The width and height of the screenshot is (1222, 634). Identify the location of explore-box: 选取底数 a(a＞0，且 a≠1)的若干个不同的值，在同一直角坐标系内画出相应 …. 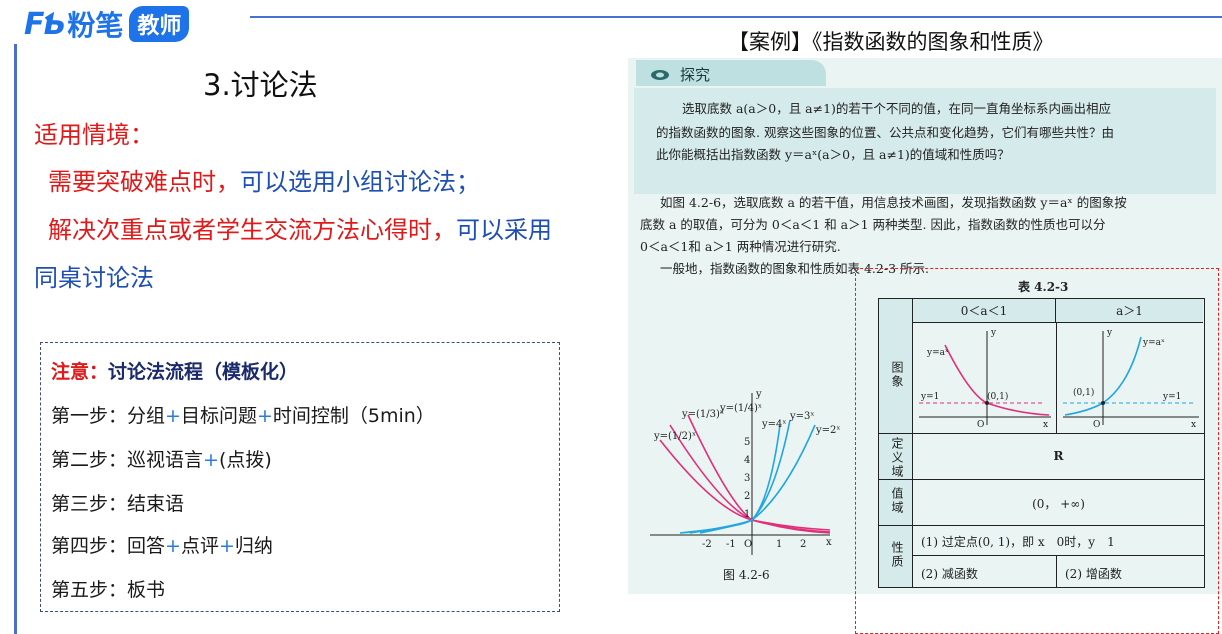
(925, 141).